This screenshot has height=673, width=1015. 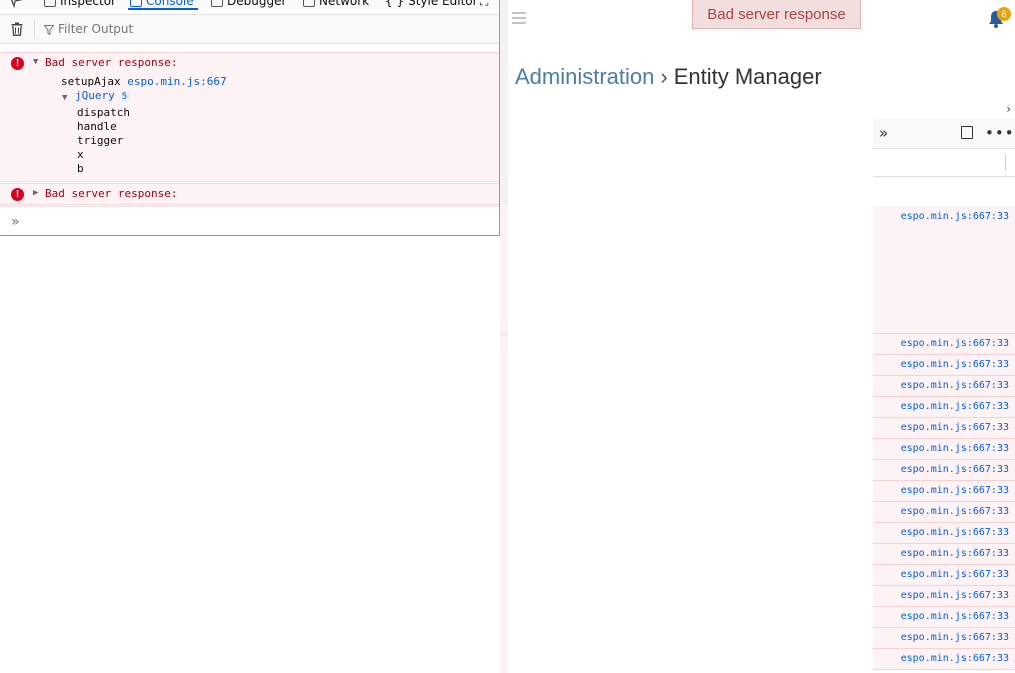 I want to click on toolbar-divider, so click(x=34, y=29).